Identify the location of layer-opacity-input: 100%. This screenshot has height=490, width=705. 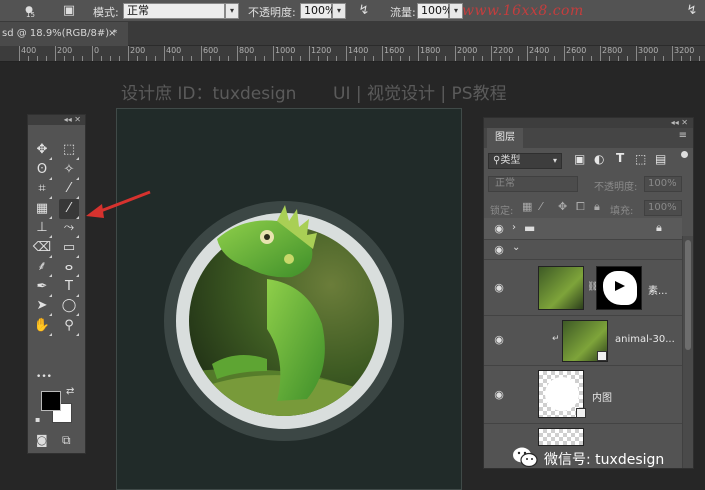
(663, 184).